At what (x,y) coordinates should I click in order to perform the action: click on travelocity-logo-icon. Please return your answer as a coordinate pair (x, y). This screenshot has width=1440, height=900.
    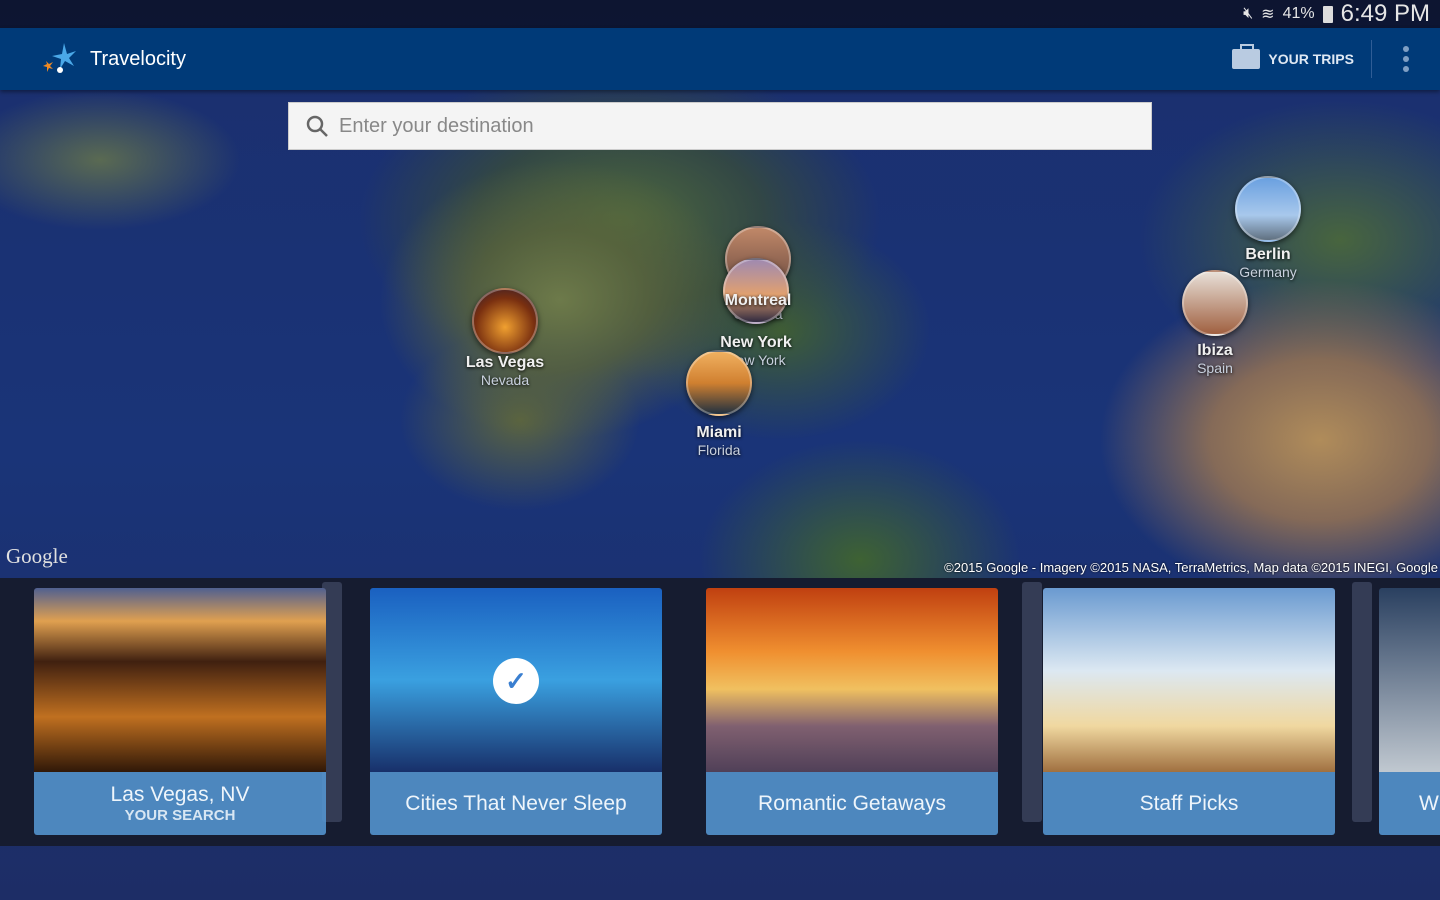
    Looking at the image, I should click on (60, 59).